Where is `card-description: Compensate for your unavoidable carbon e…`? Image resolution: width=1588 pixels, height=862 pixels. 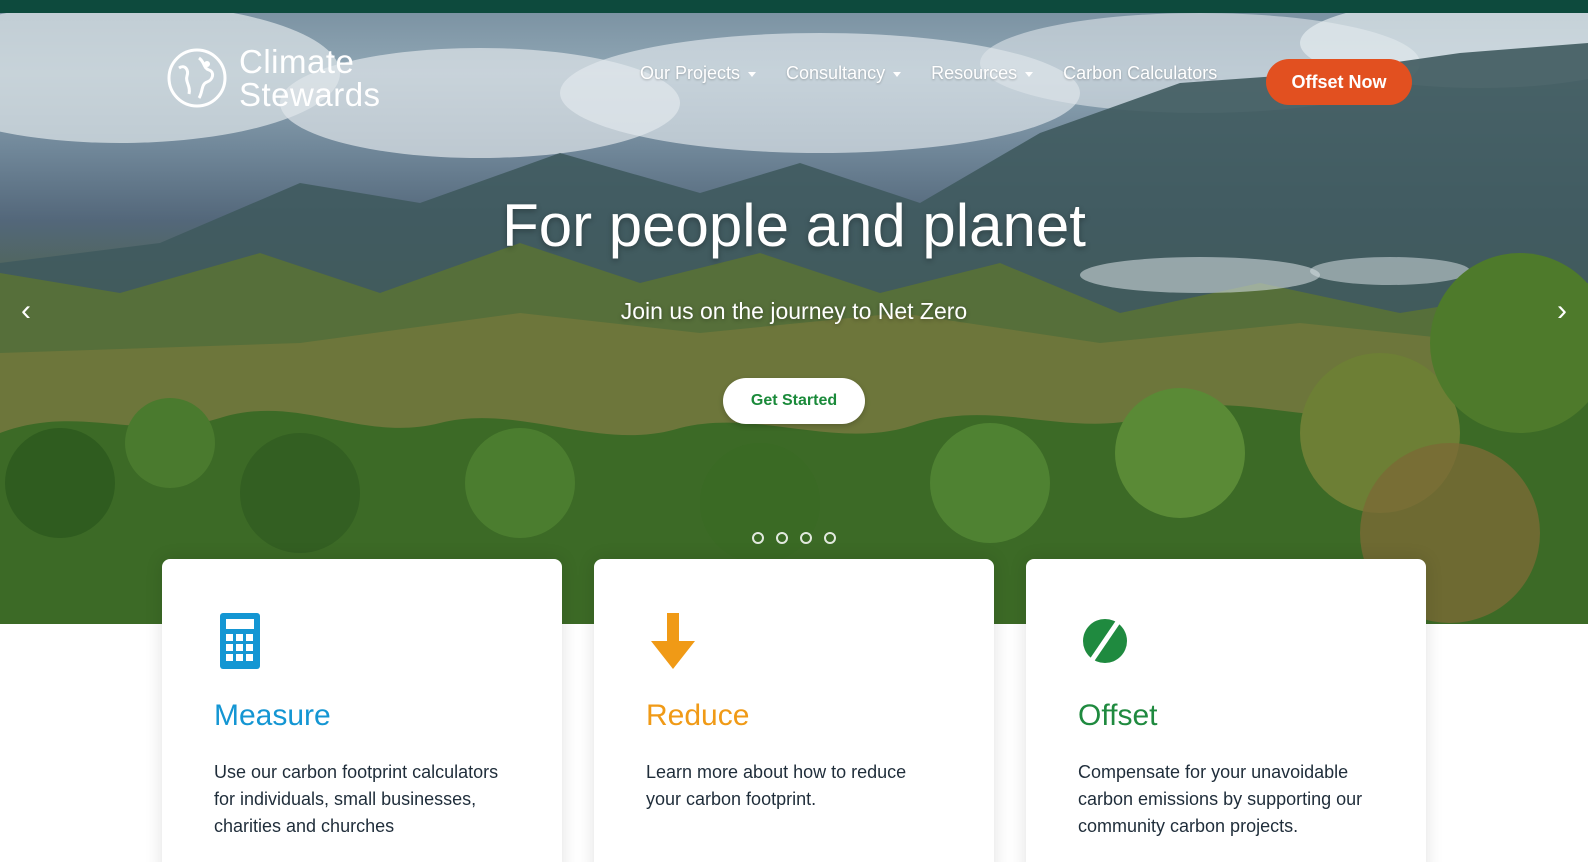
card-description: Compensate for your unavoidable carbon e… is located at coordinates (1220, 799).